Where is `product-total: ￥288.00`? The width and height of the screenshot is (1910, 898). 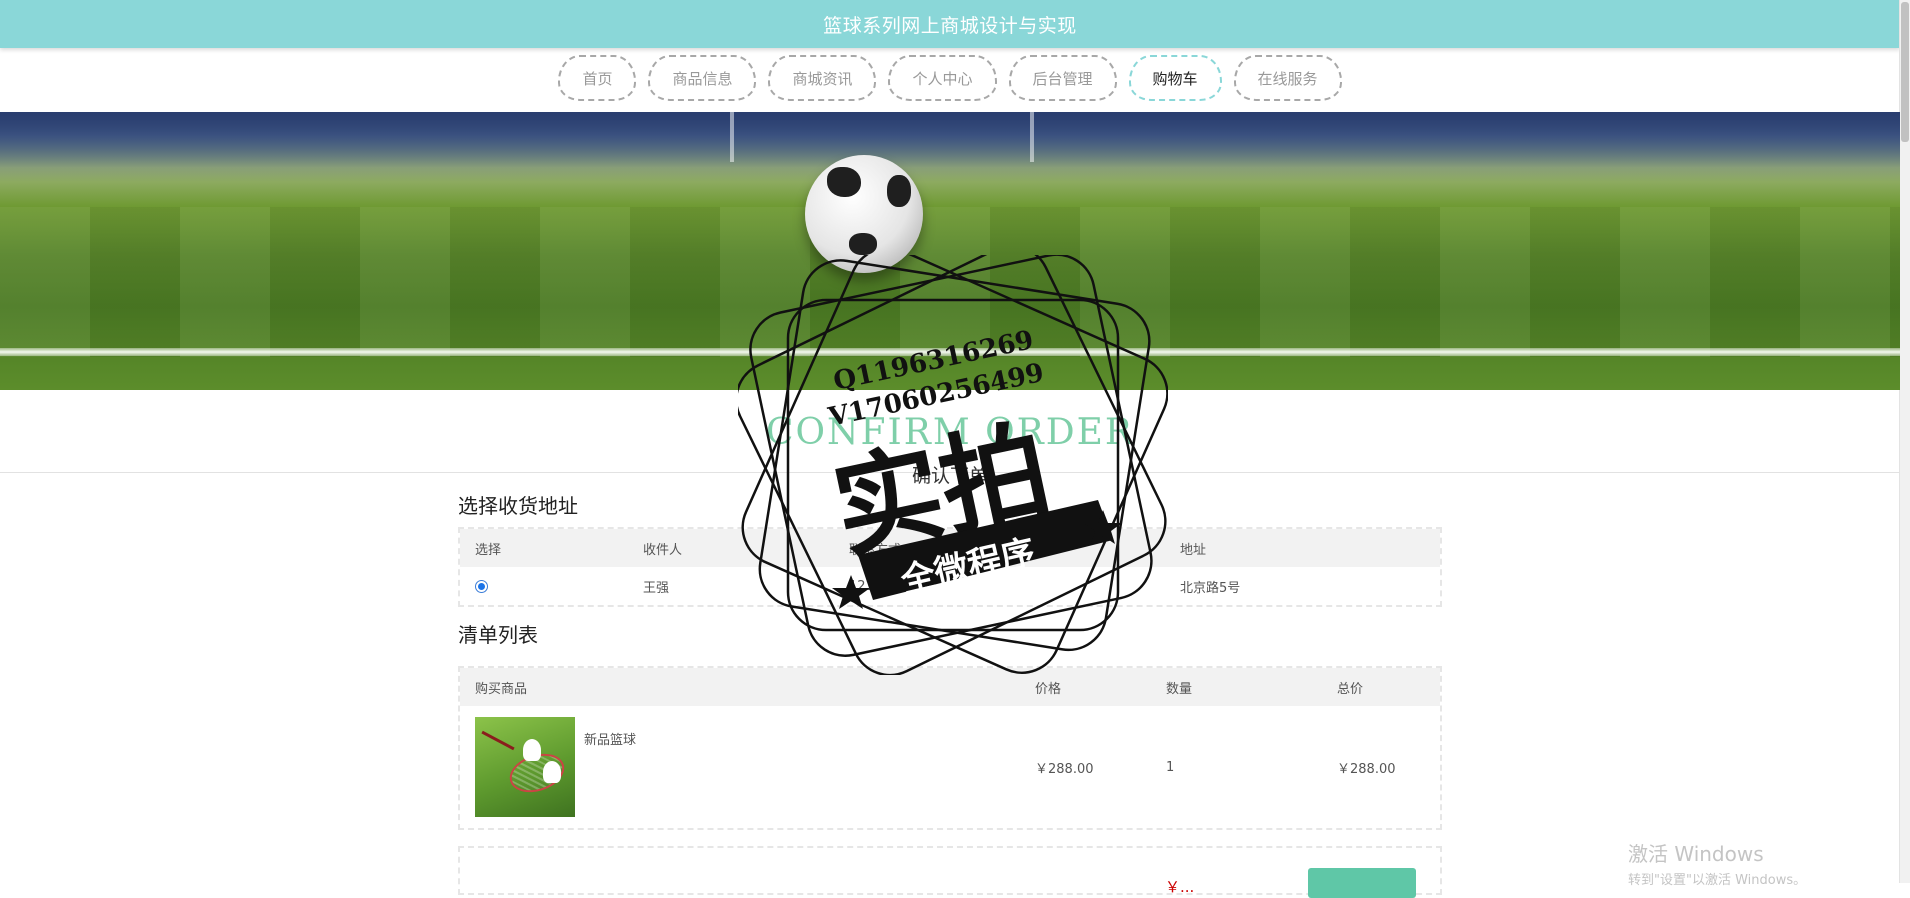
product-total: ￥288.00 is located at coordinates (1366, 769).